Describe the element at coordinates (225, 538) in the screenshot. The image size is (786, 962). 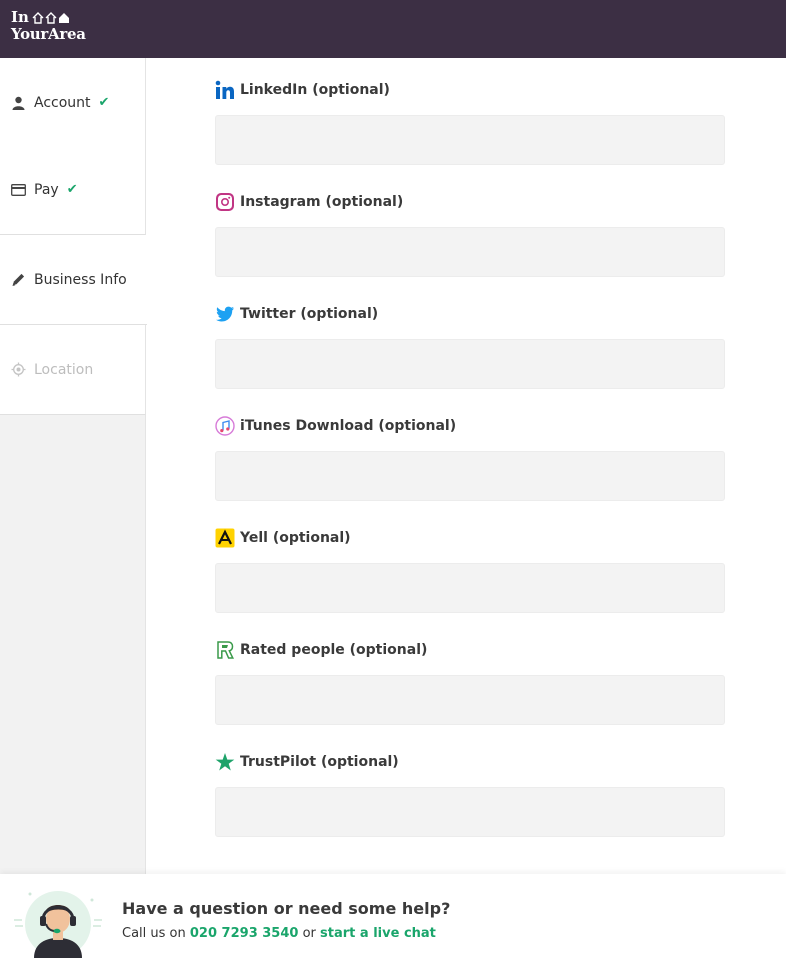
I see `yell-icon` at that location.